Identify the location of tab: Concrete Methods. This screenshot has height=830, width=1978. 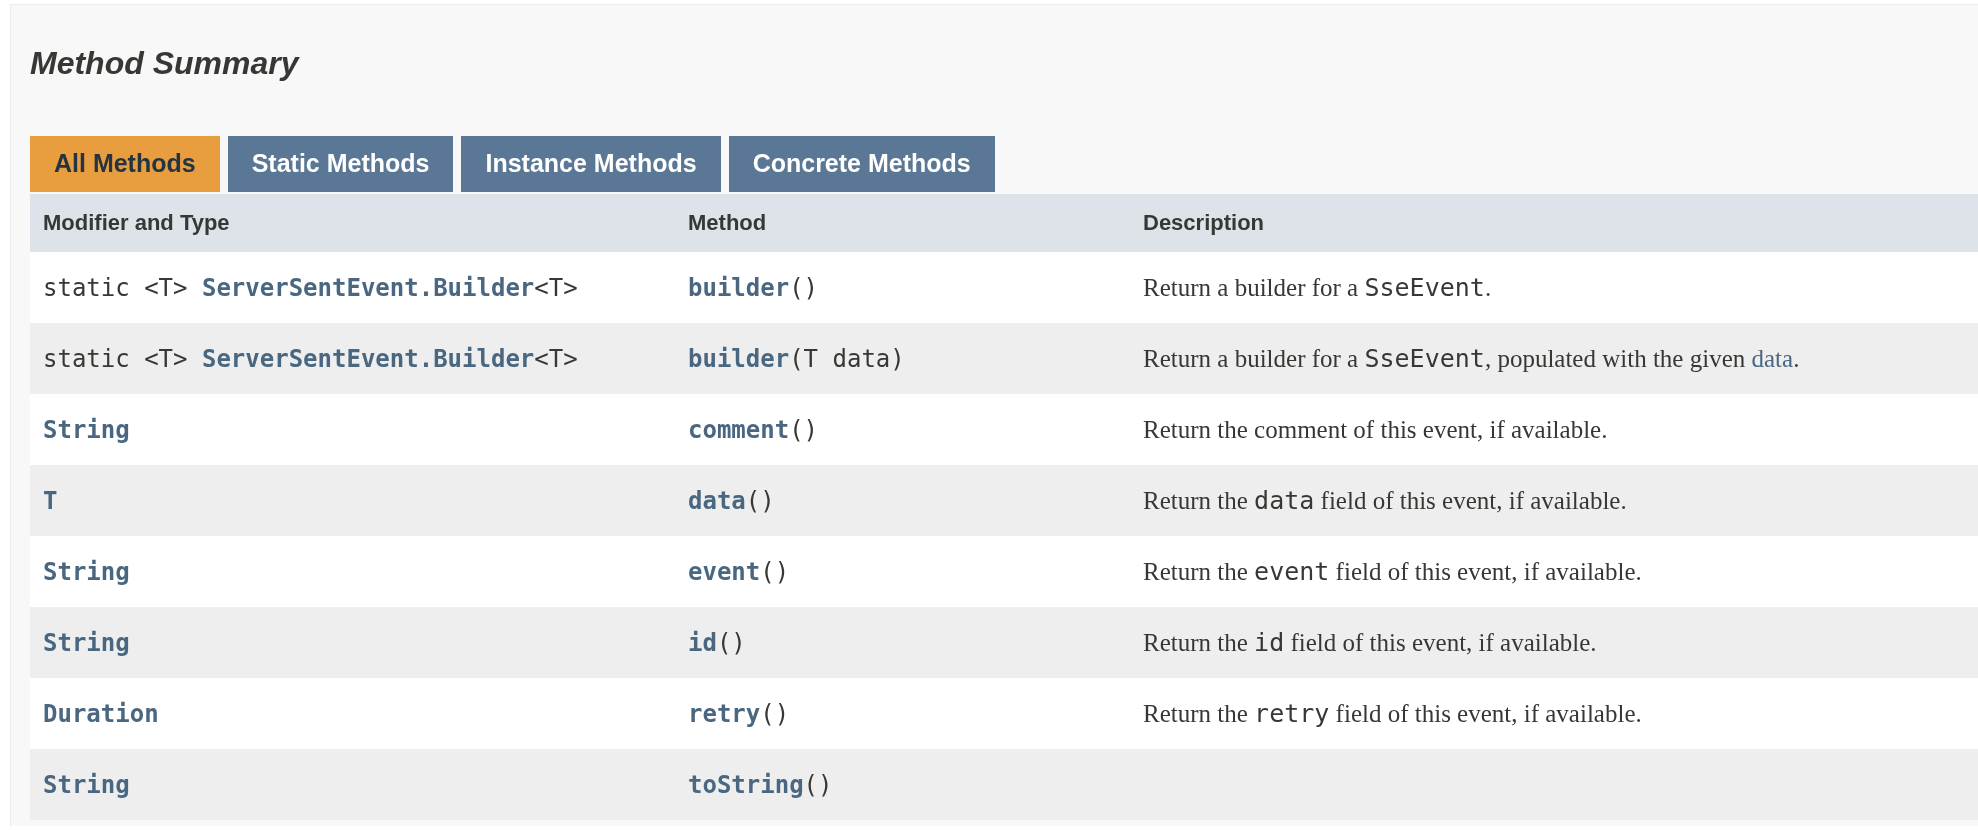
(861, 164).